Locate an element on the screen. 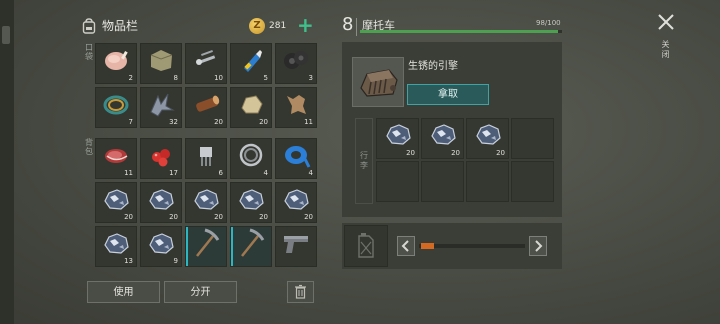  take-button: 拿取 is located at coordinates (448, 94).